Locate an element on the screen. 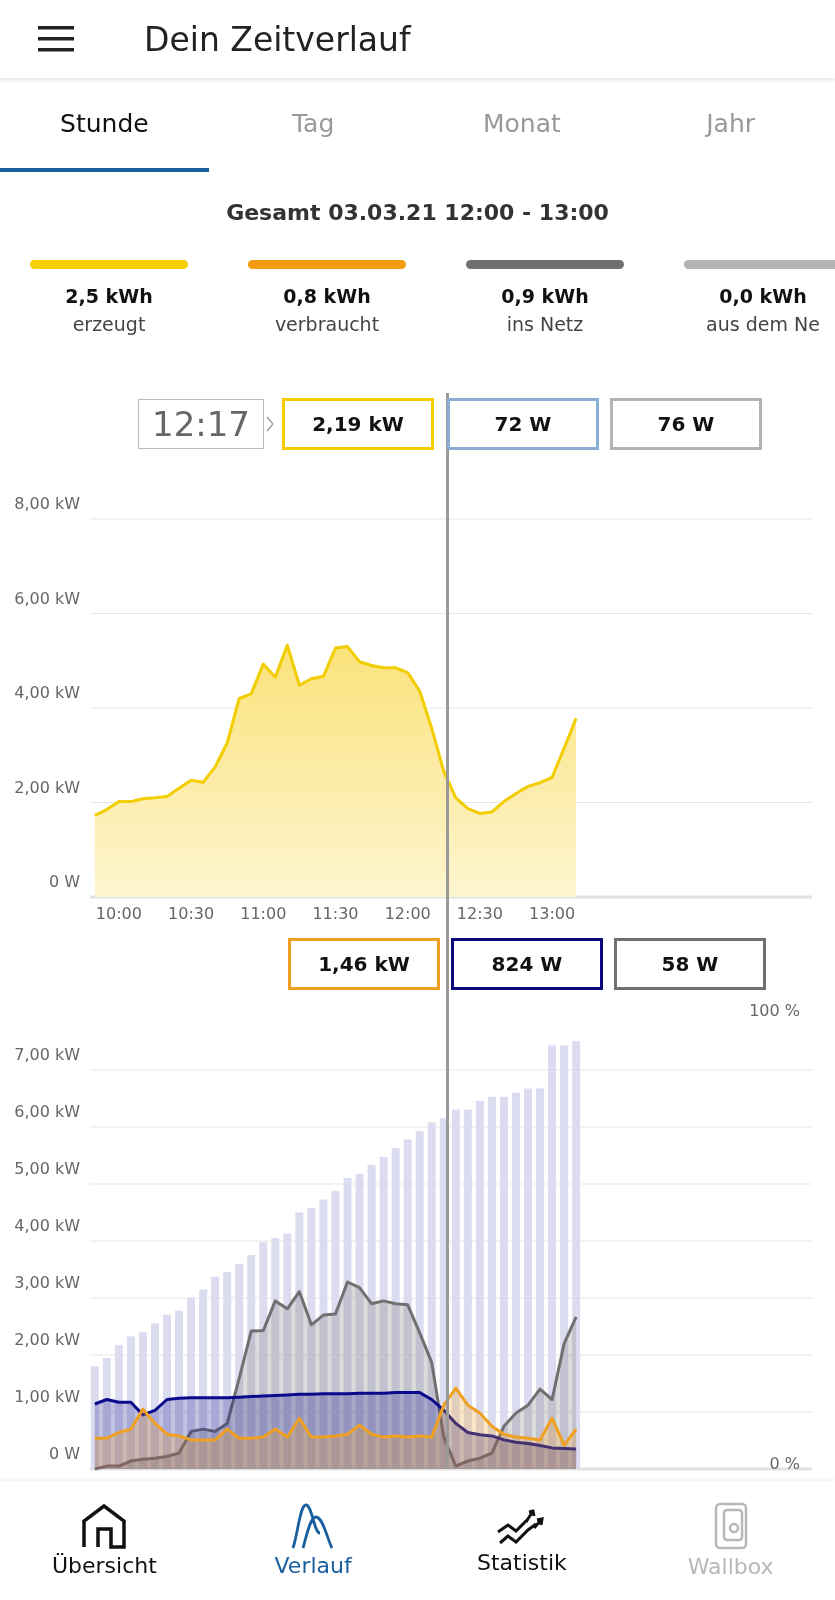 The width and height of the screenshot is (835, 1600). value-readout: 58 W is located at coordinates (690, 964).